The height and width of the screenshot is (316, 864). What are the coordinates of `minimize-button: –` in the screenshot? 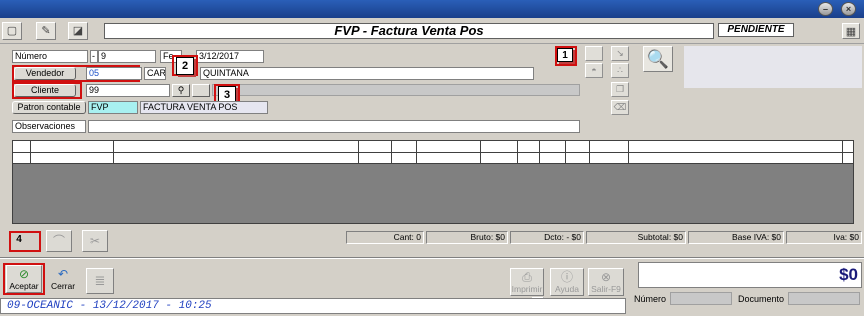 It's located at (825, 9).